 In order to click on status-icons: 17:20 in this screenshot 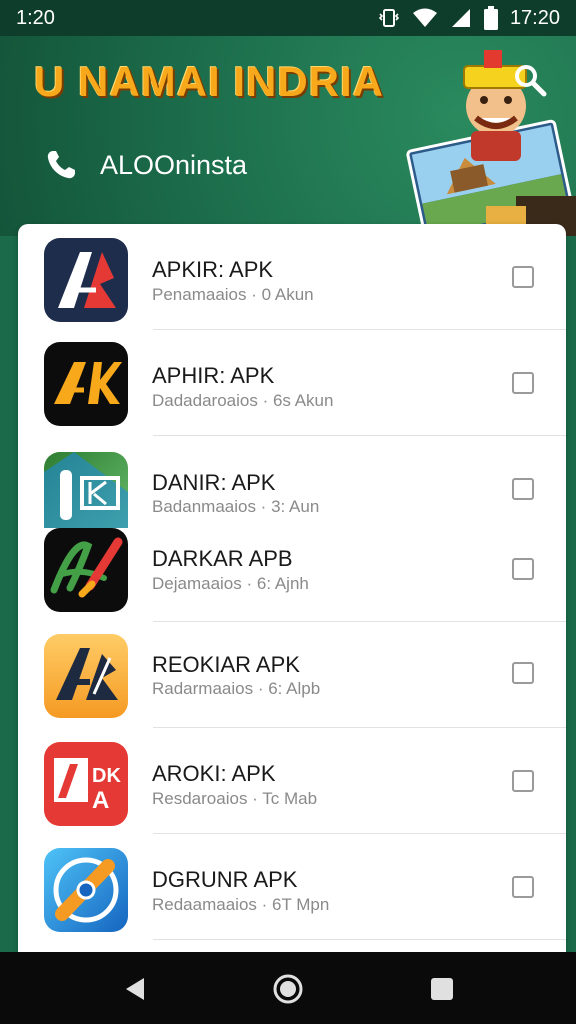, I will do `click(469, 18)`.